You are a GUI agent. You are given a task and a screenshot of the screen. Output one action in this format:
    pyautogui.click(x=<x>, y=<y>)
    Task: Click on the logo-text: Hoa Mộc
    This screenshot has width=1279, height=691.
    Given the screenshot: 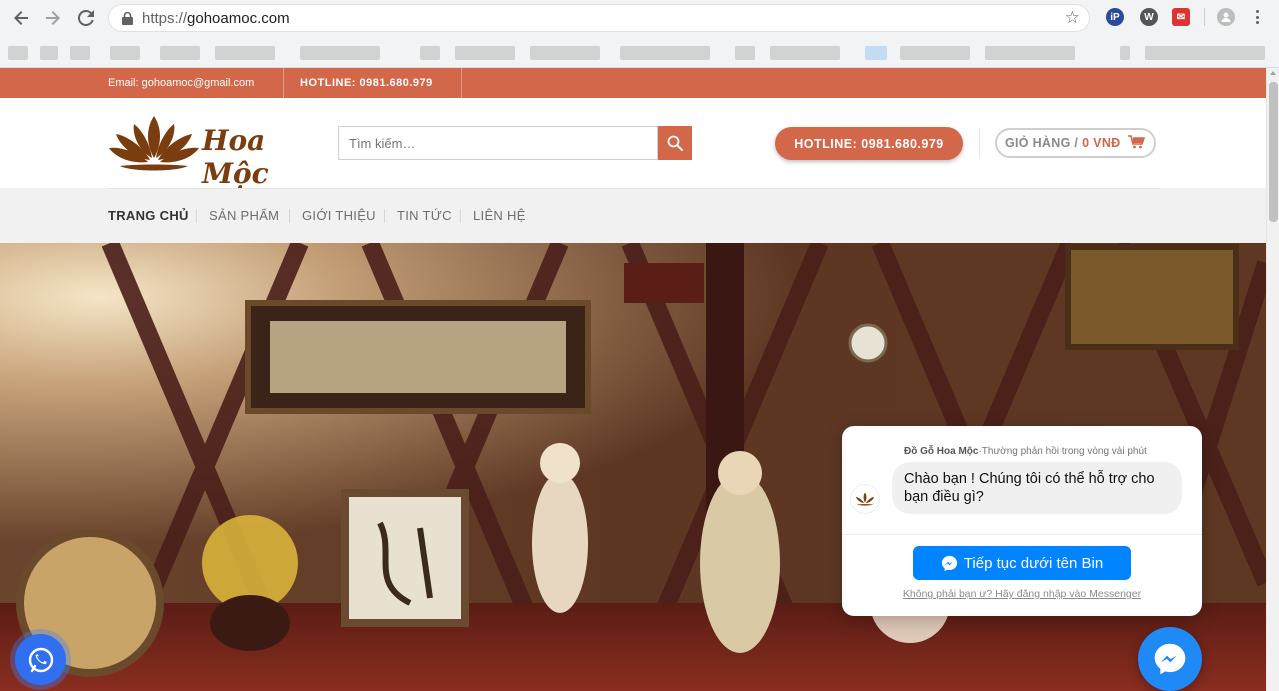 What is the action you would take?
    pyautogui.click(x=235, y=157)
    